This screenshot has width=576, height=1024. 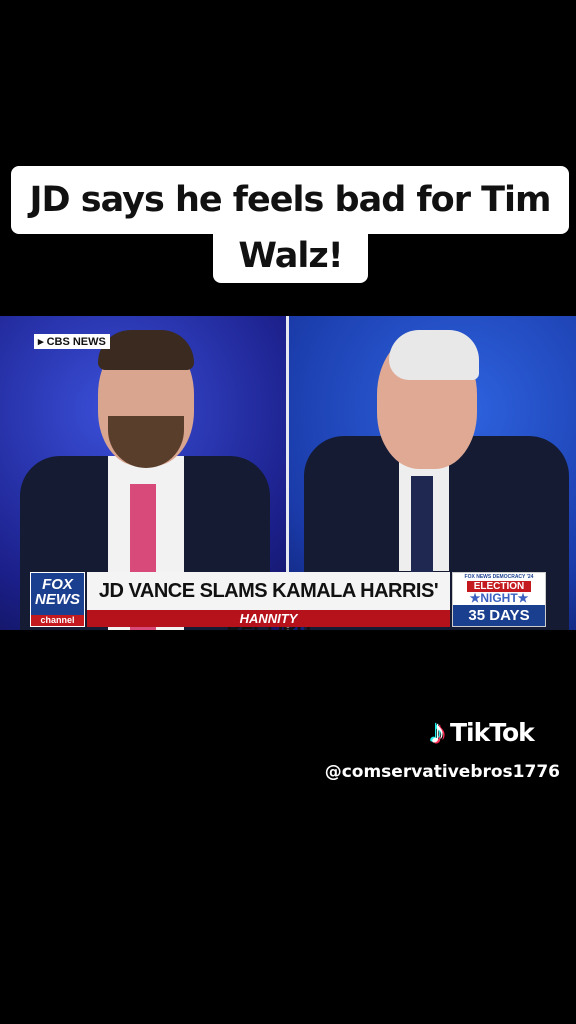 What do you see at coordinates (72, 341) in the screenshot?
I see `cbs-news-bug: ▸ CBS NEWS` at bounding box center [72, 341].